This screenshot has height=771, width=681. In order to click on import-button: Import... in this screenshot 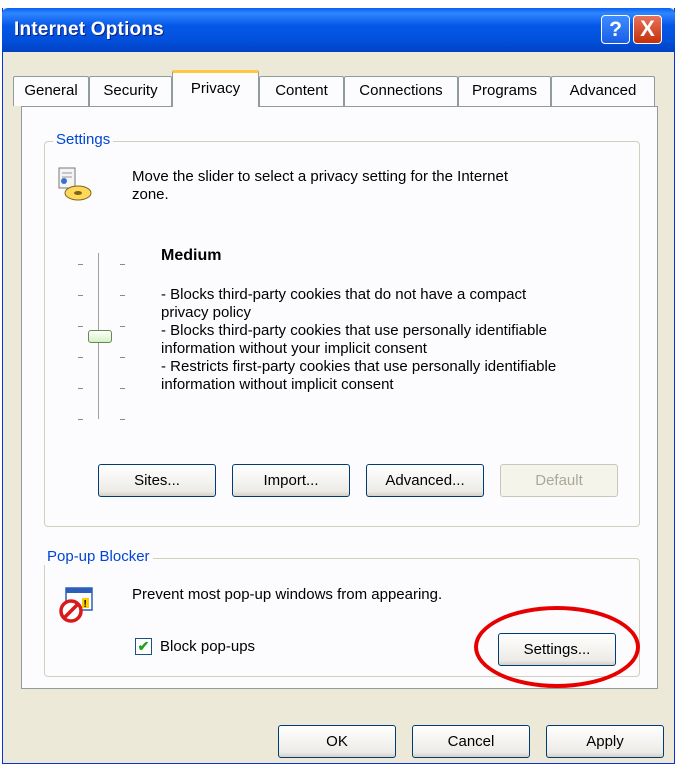, I will do `click(291, 480)`.